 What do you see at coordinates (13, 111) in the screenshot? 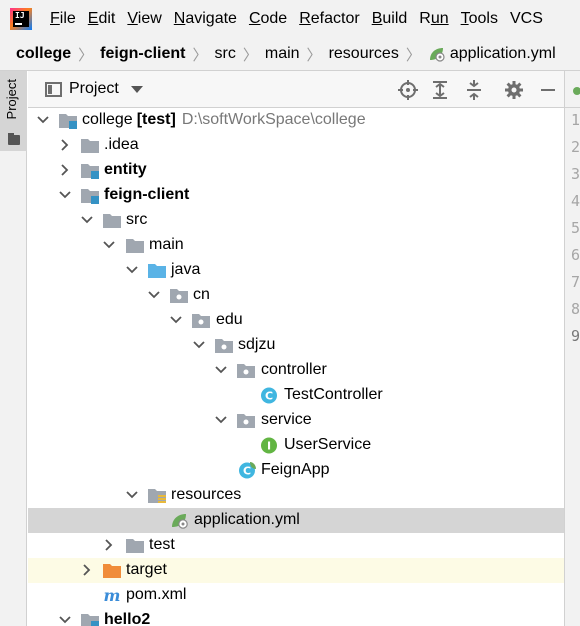
I see `project-tool-tab: Project` at bounding box center [13, 111].